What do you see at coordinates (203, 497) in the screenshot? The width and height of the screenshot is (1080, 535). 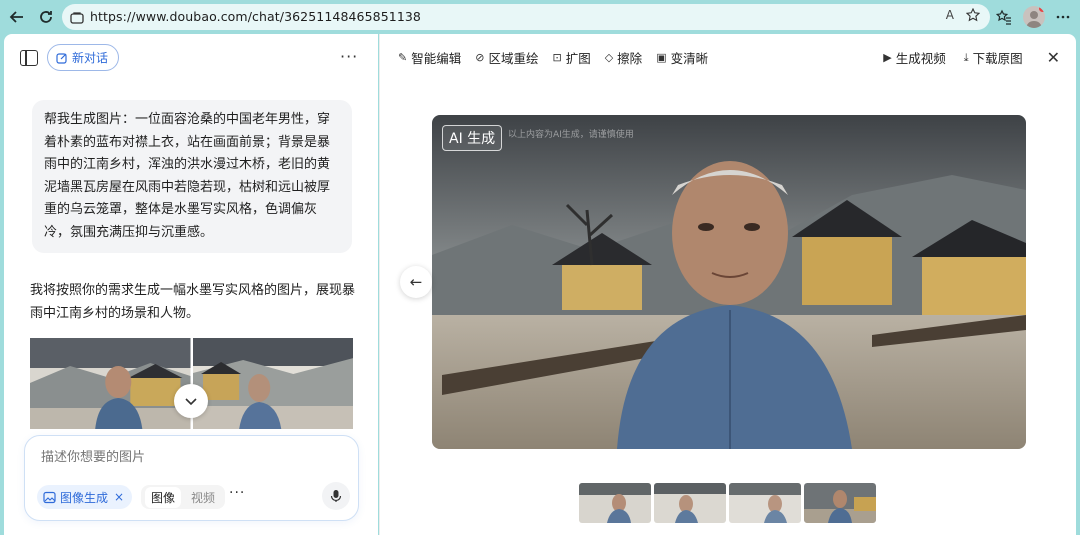 I see `tab-video: 视频` at bounding box center [203, 497].